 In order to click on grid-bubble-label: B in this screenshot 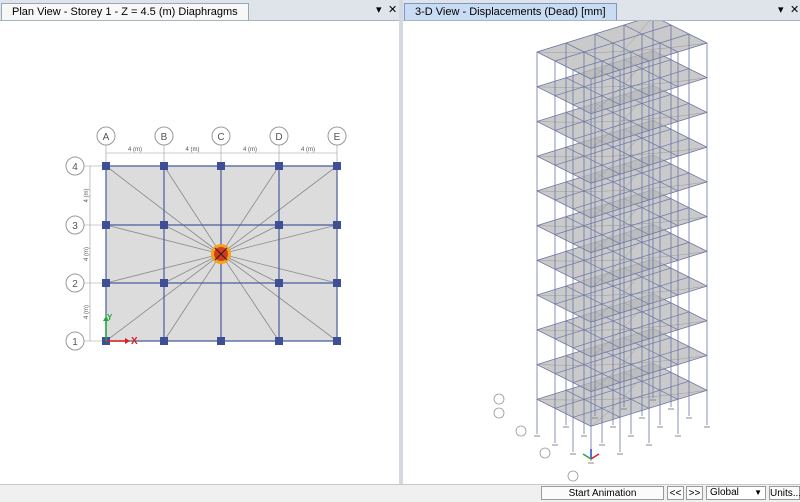, I will do `click(164, 137)`.